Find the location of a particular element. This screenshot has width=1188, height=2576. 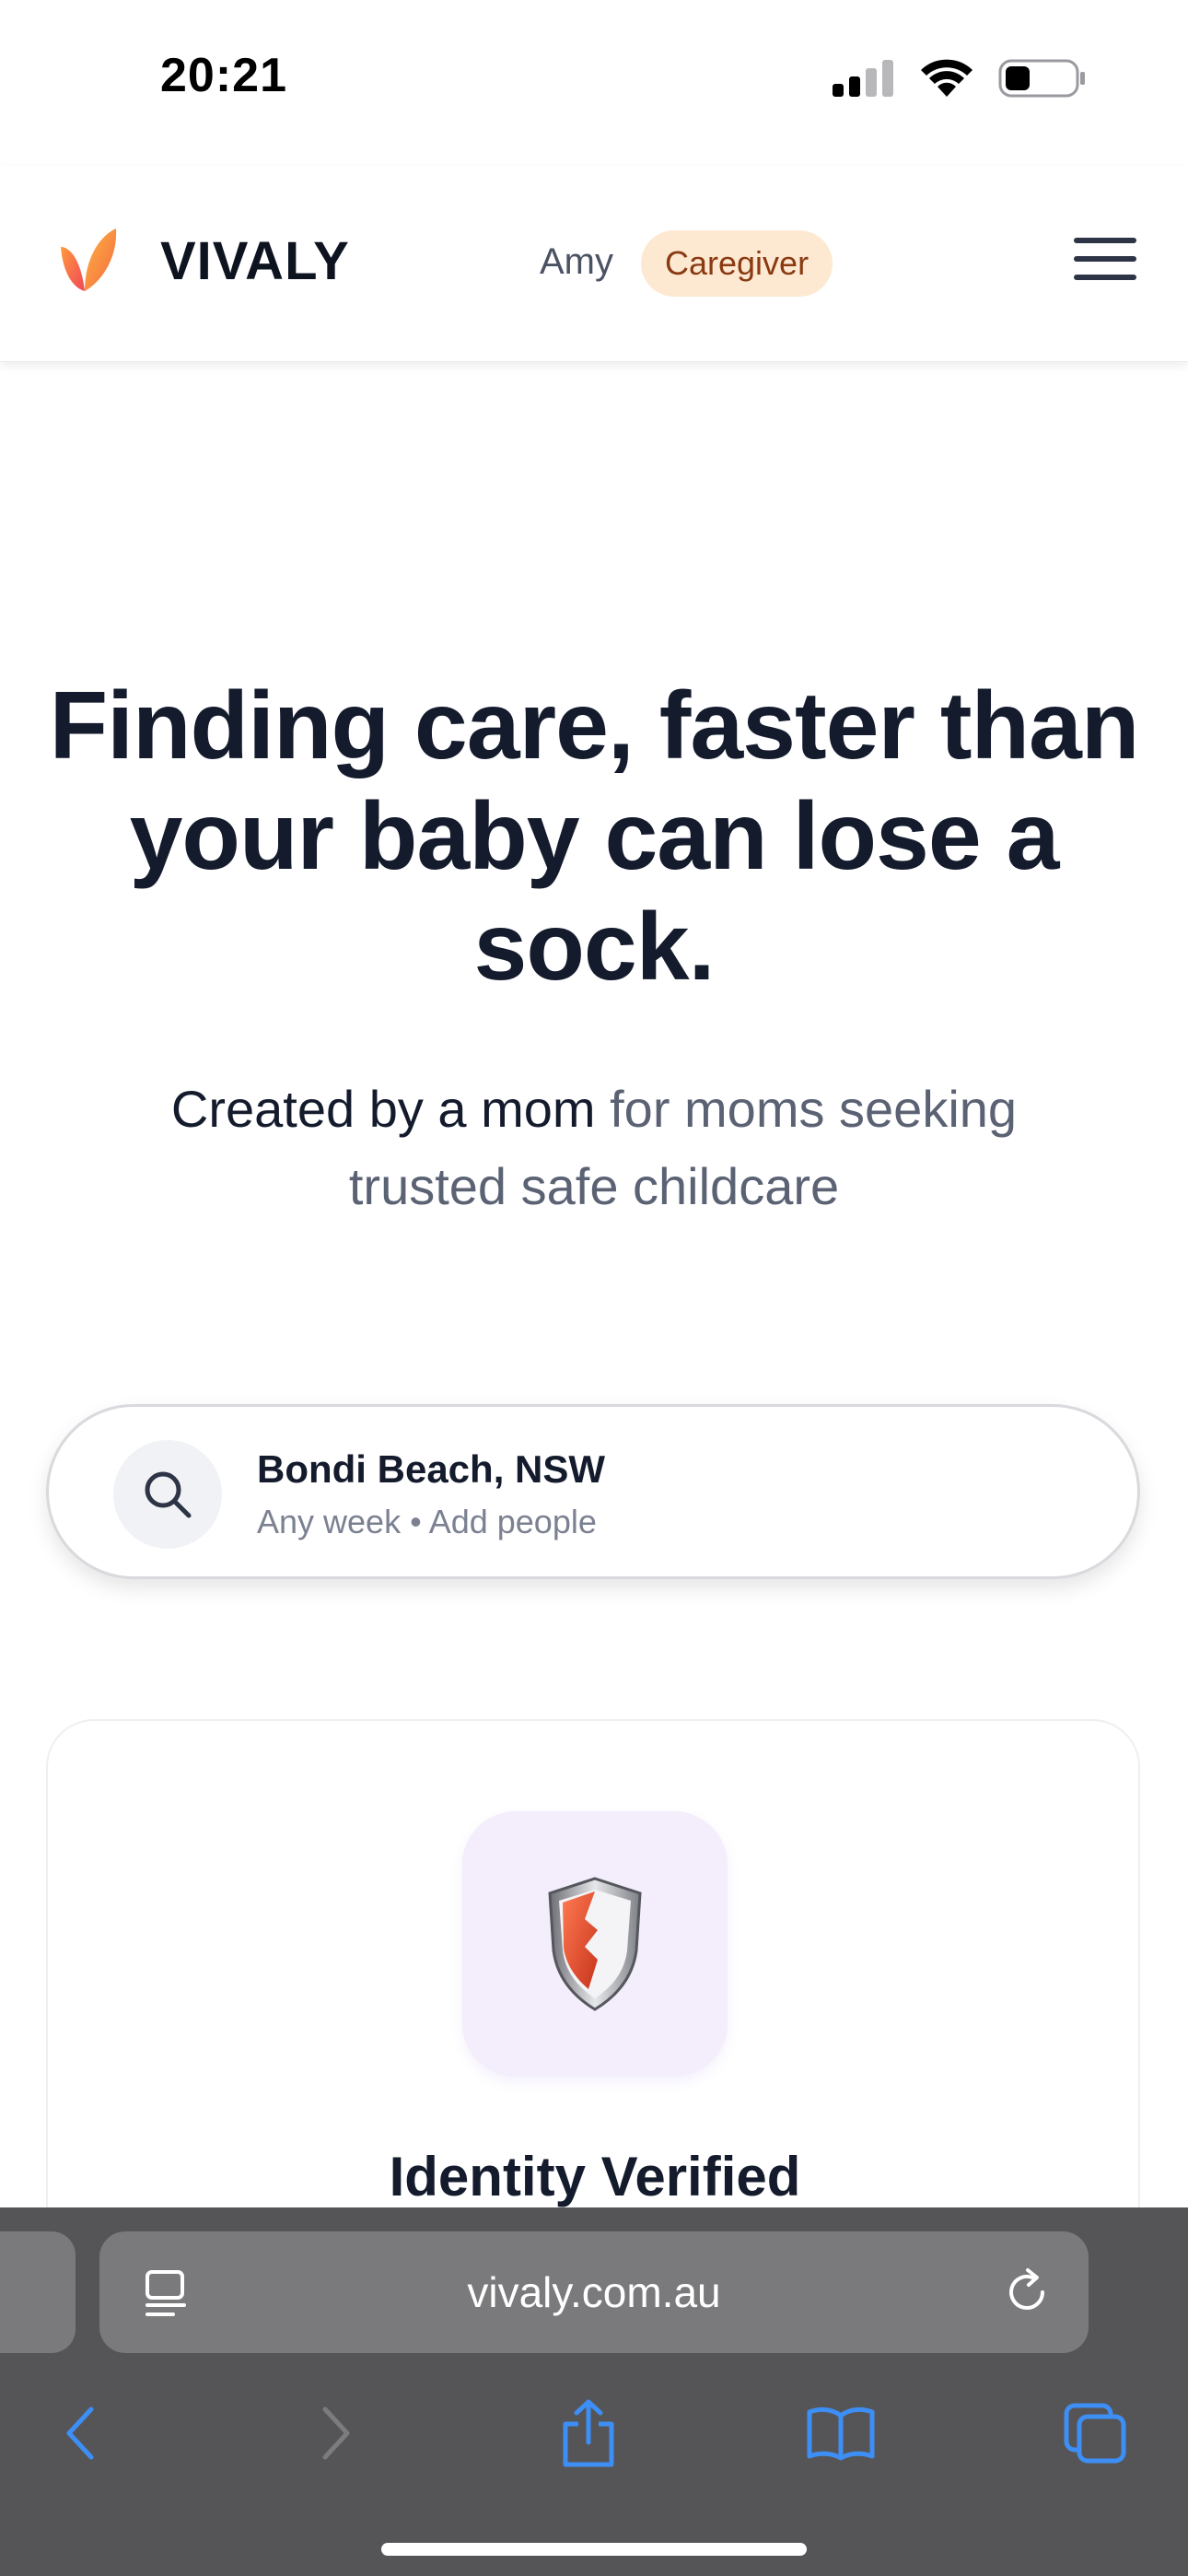

tabs-button is located at coordinates (1095, 2433).